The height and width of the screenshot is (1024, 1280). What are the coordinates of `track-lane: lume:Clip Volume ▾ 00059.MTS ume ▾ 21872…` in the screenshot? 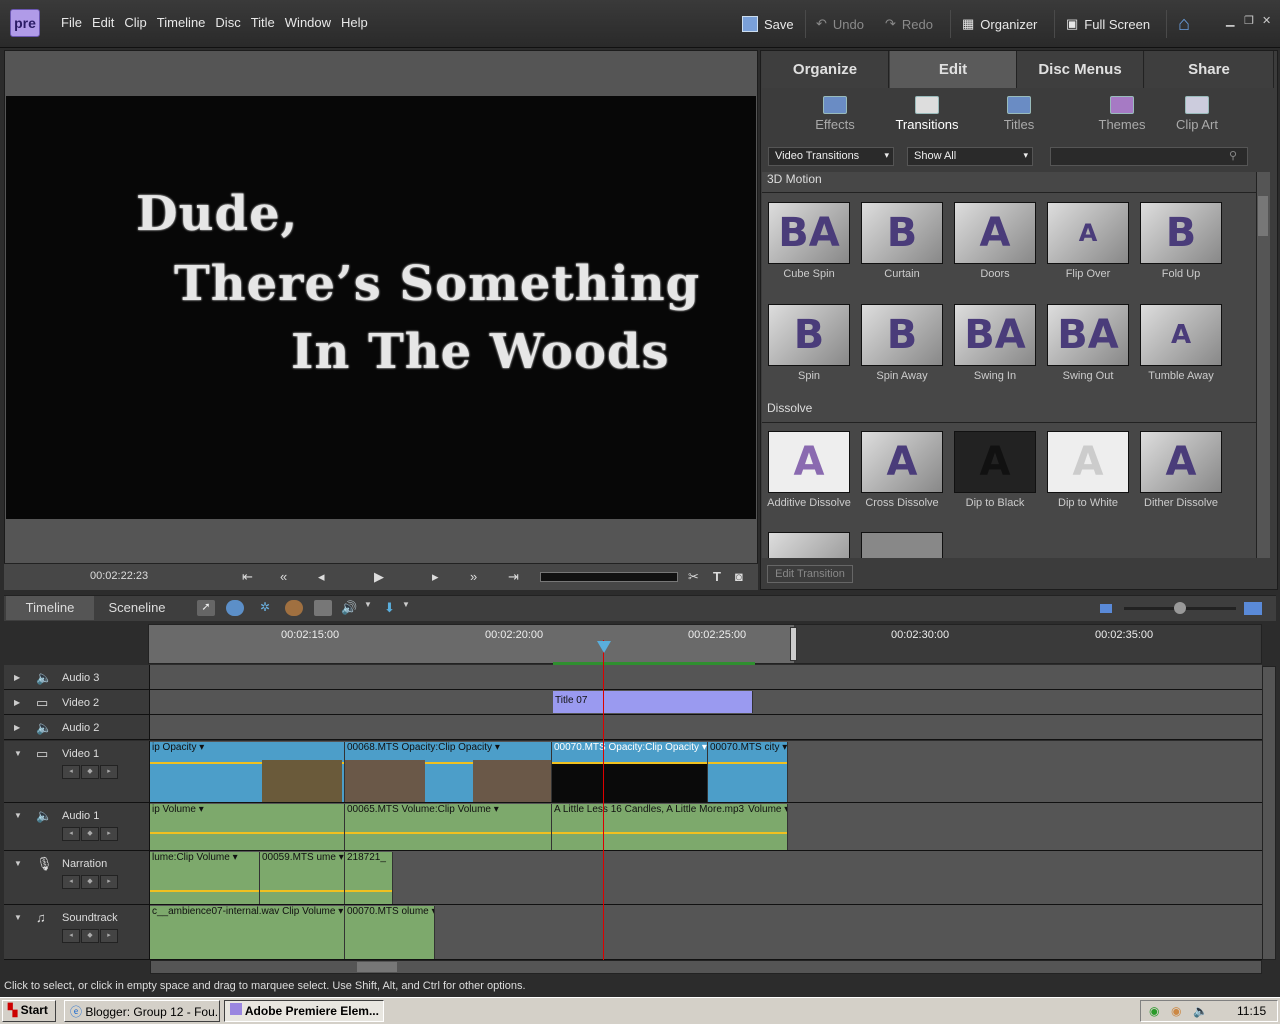 It's located at (706, 877).